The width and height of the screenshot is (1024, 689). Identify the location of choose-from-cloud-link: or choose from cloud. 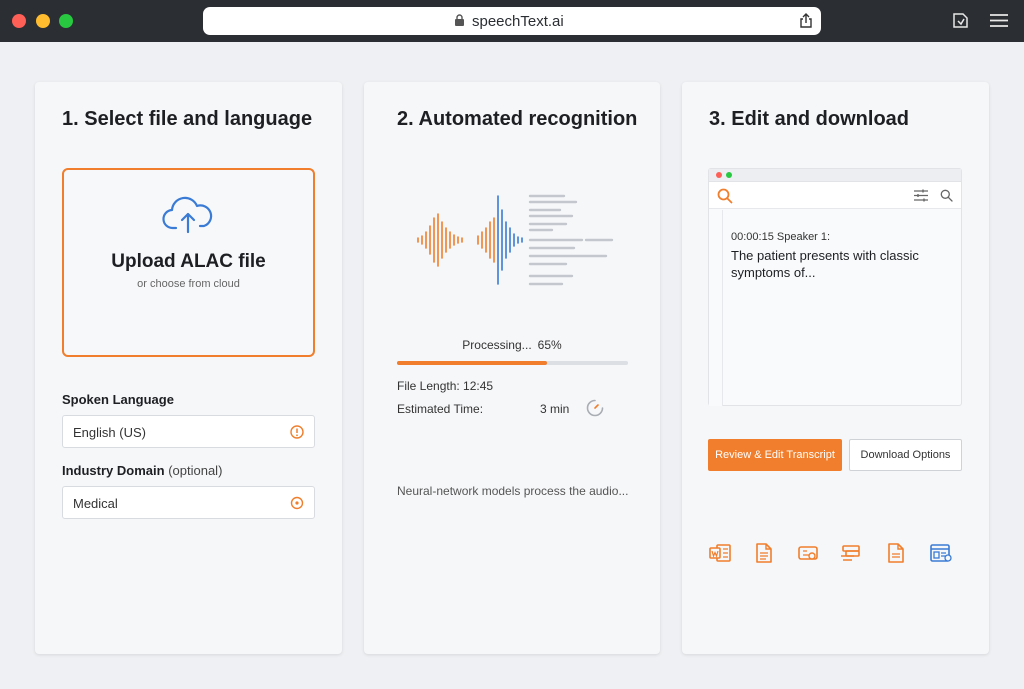
(188, 284).